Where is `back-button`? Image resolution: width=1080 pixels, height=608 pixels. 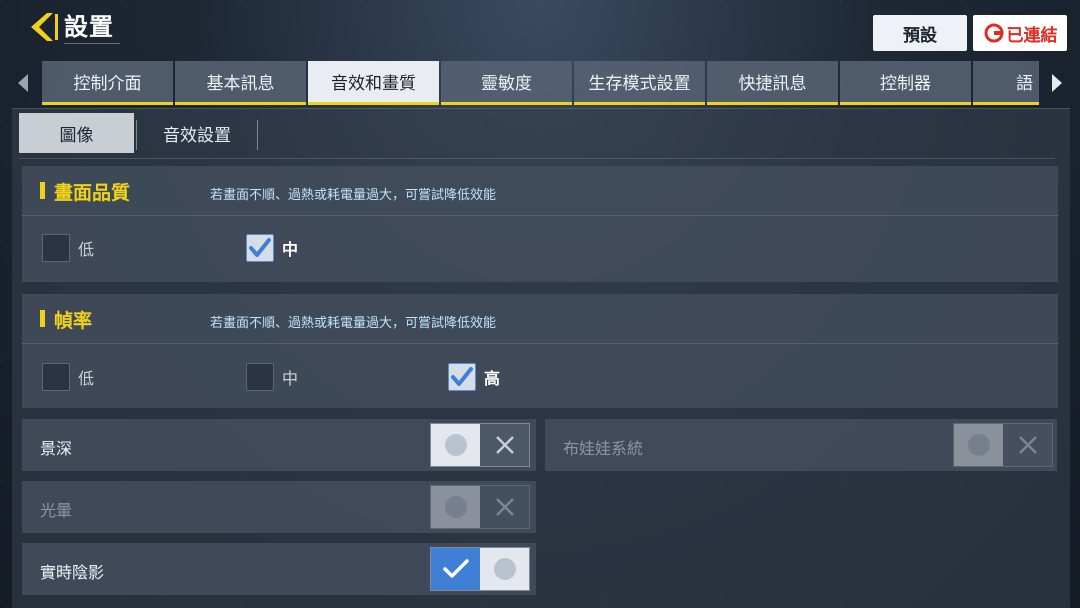 back-button is located at coordinates (43, 27).